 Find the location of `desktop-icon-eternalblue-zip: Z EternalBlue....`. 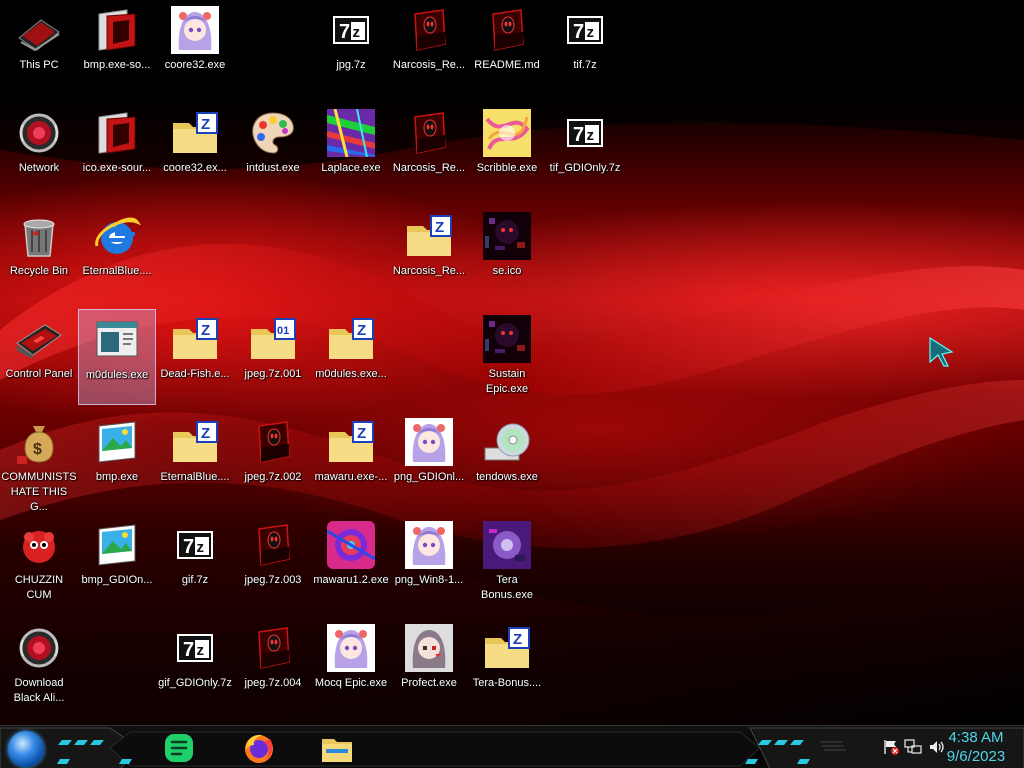

desktop-icon-eternalblue-zip: Z EternalBlue.... is located at coordinates (195, 460).